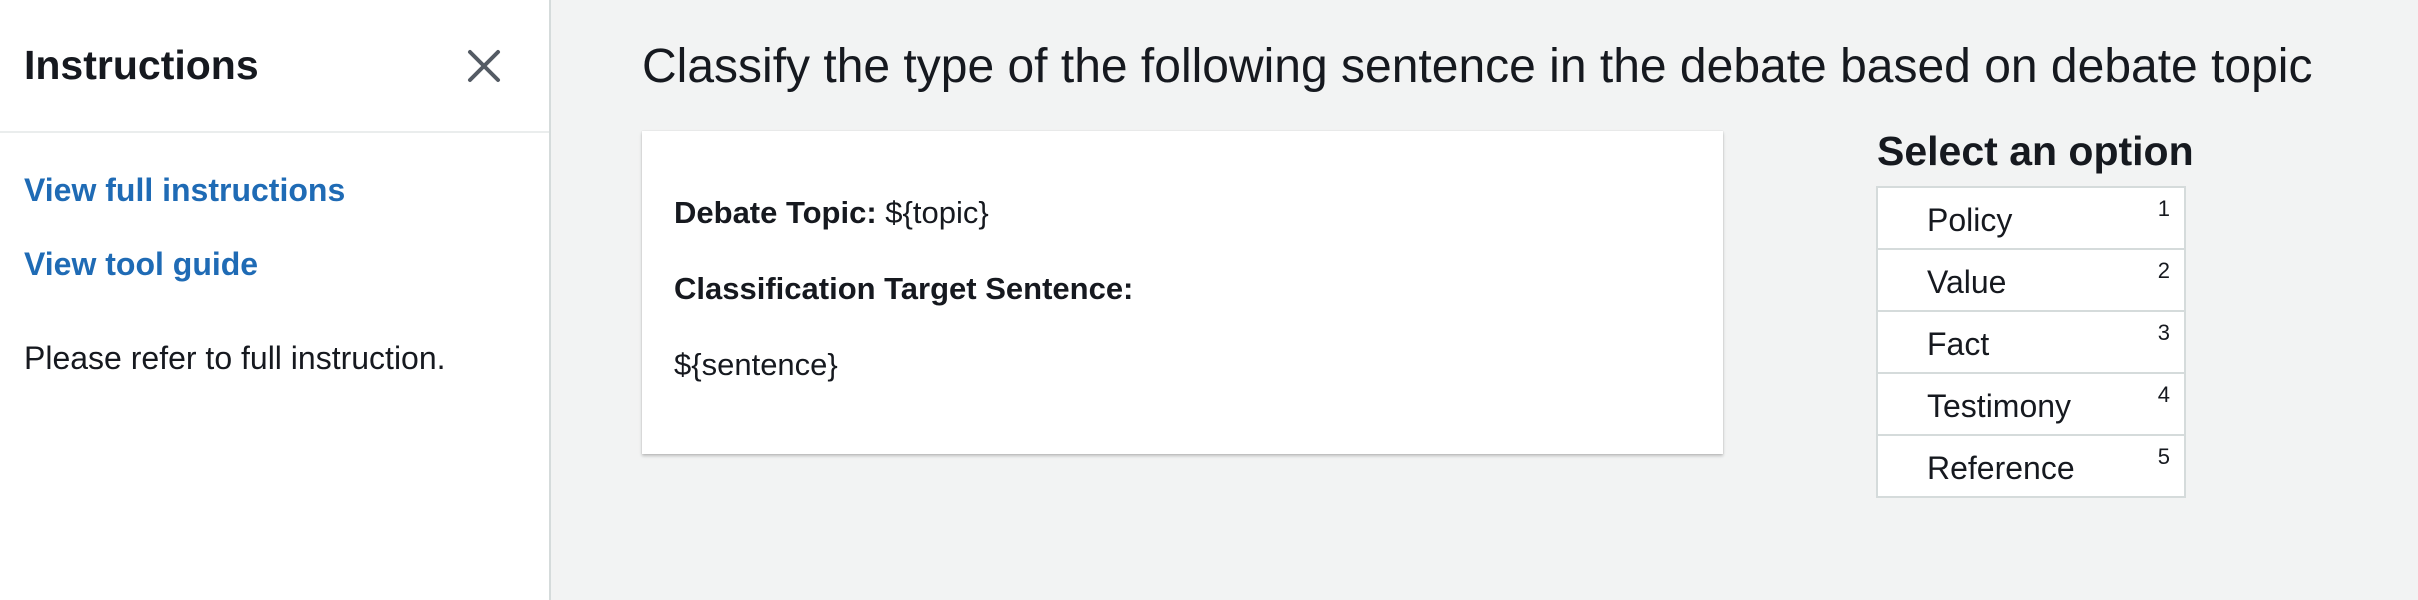  I want to click on option-label: Value, so click(1967, 282).